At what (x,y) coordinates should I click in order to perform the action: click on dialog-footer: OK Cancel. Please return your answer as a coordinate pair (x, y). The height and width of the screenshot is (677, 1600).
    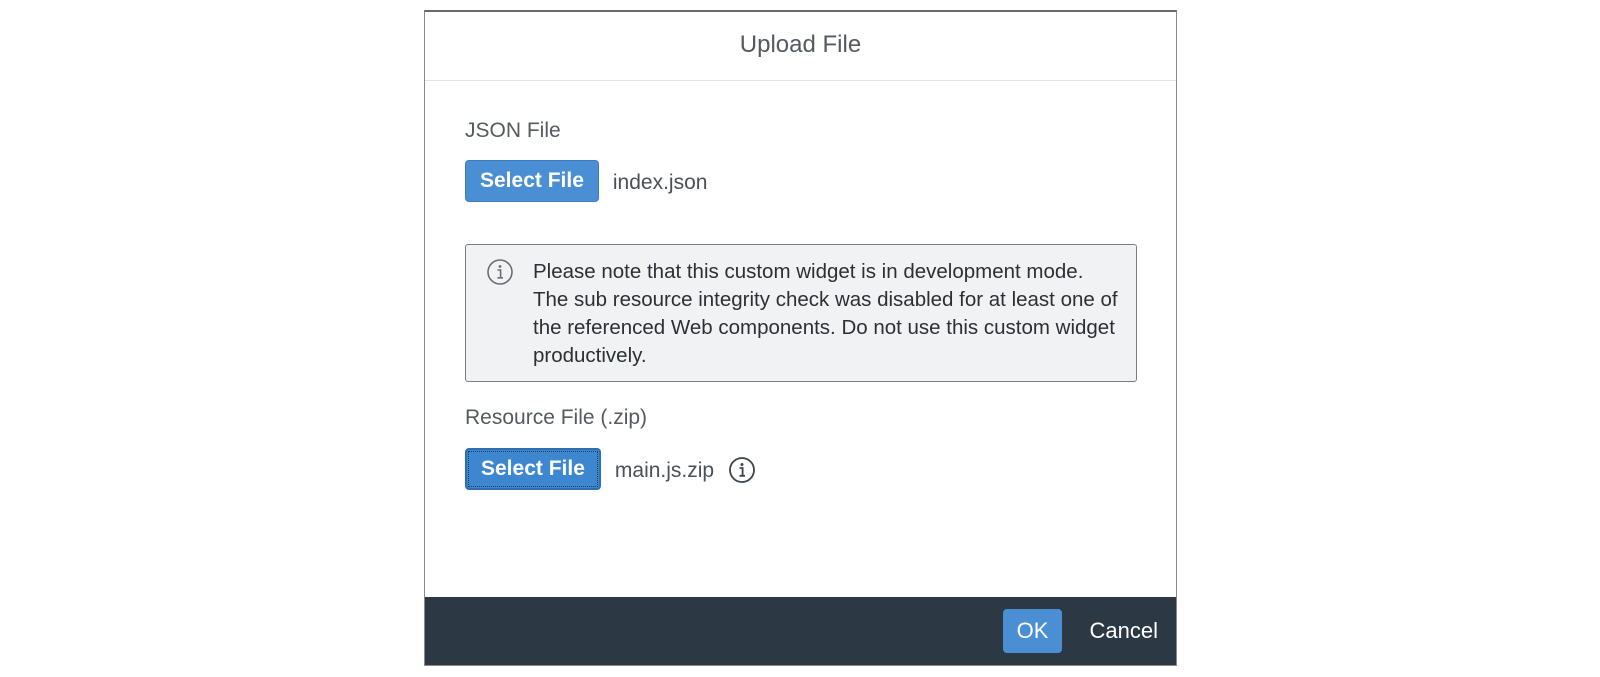
    Looking at the image, I should click on (800, 631).